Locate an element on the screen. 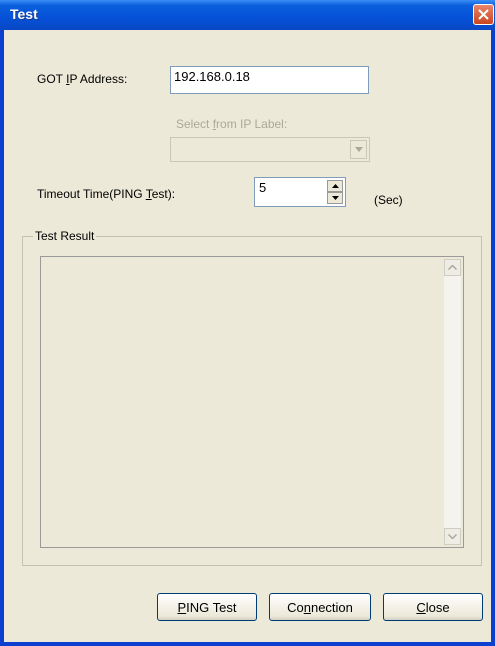 This screenshot has height=646, width=495. ip-address-label: GOT IP Address: is located at coordinates (82, 79).